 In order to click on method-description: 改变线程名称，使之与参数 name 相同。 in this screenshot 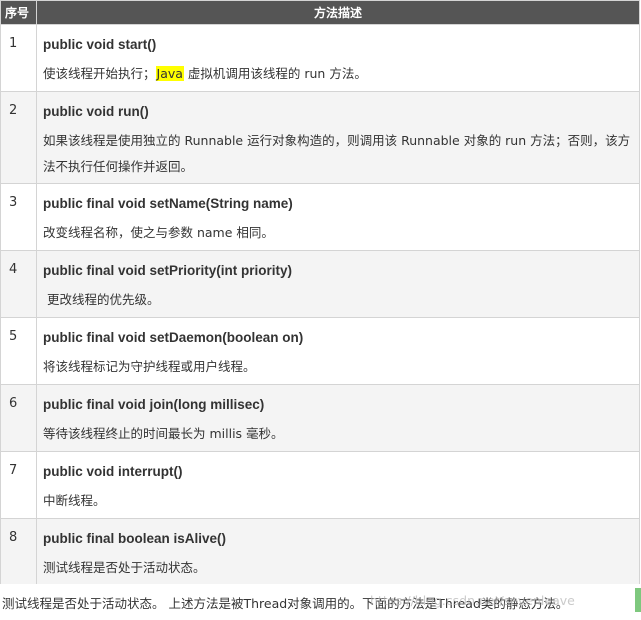, I will do `click(158, 232)`.